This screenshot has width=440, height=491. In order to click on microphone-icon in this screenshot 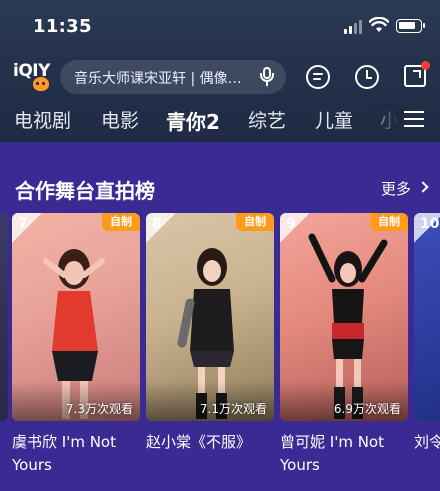, I will do `click(267, 77)`.